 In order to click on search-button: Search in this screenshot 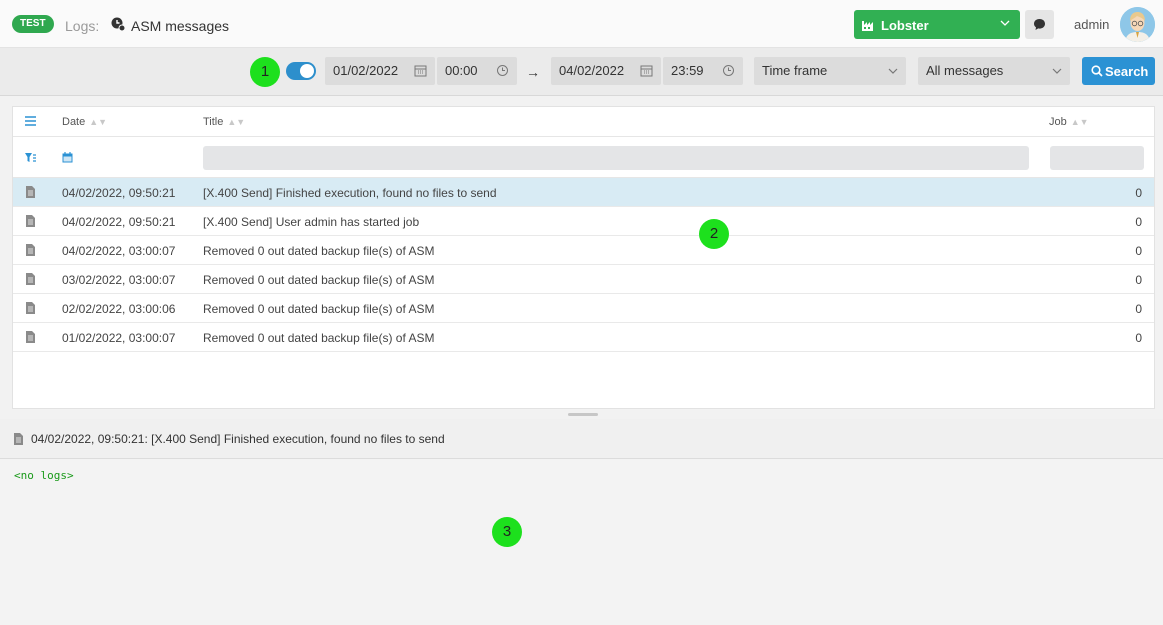, I will do `click(1118, 71)`.